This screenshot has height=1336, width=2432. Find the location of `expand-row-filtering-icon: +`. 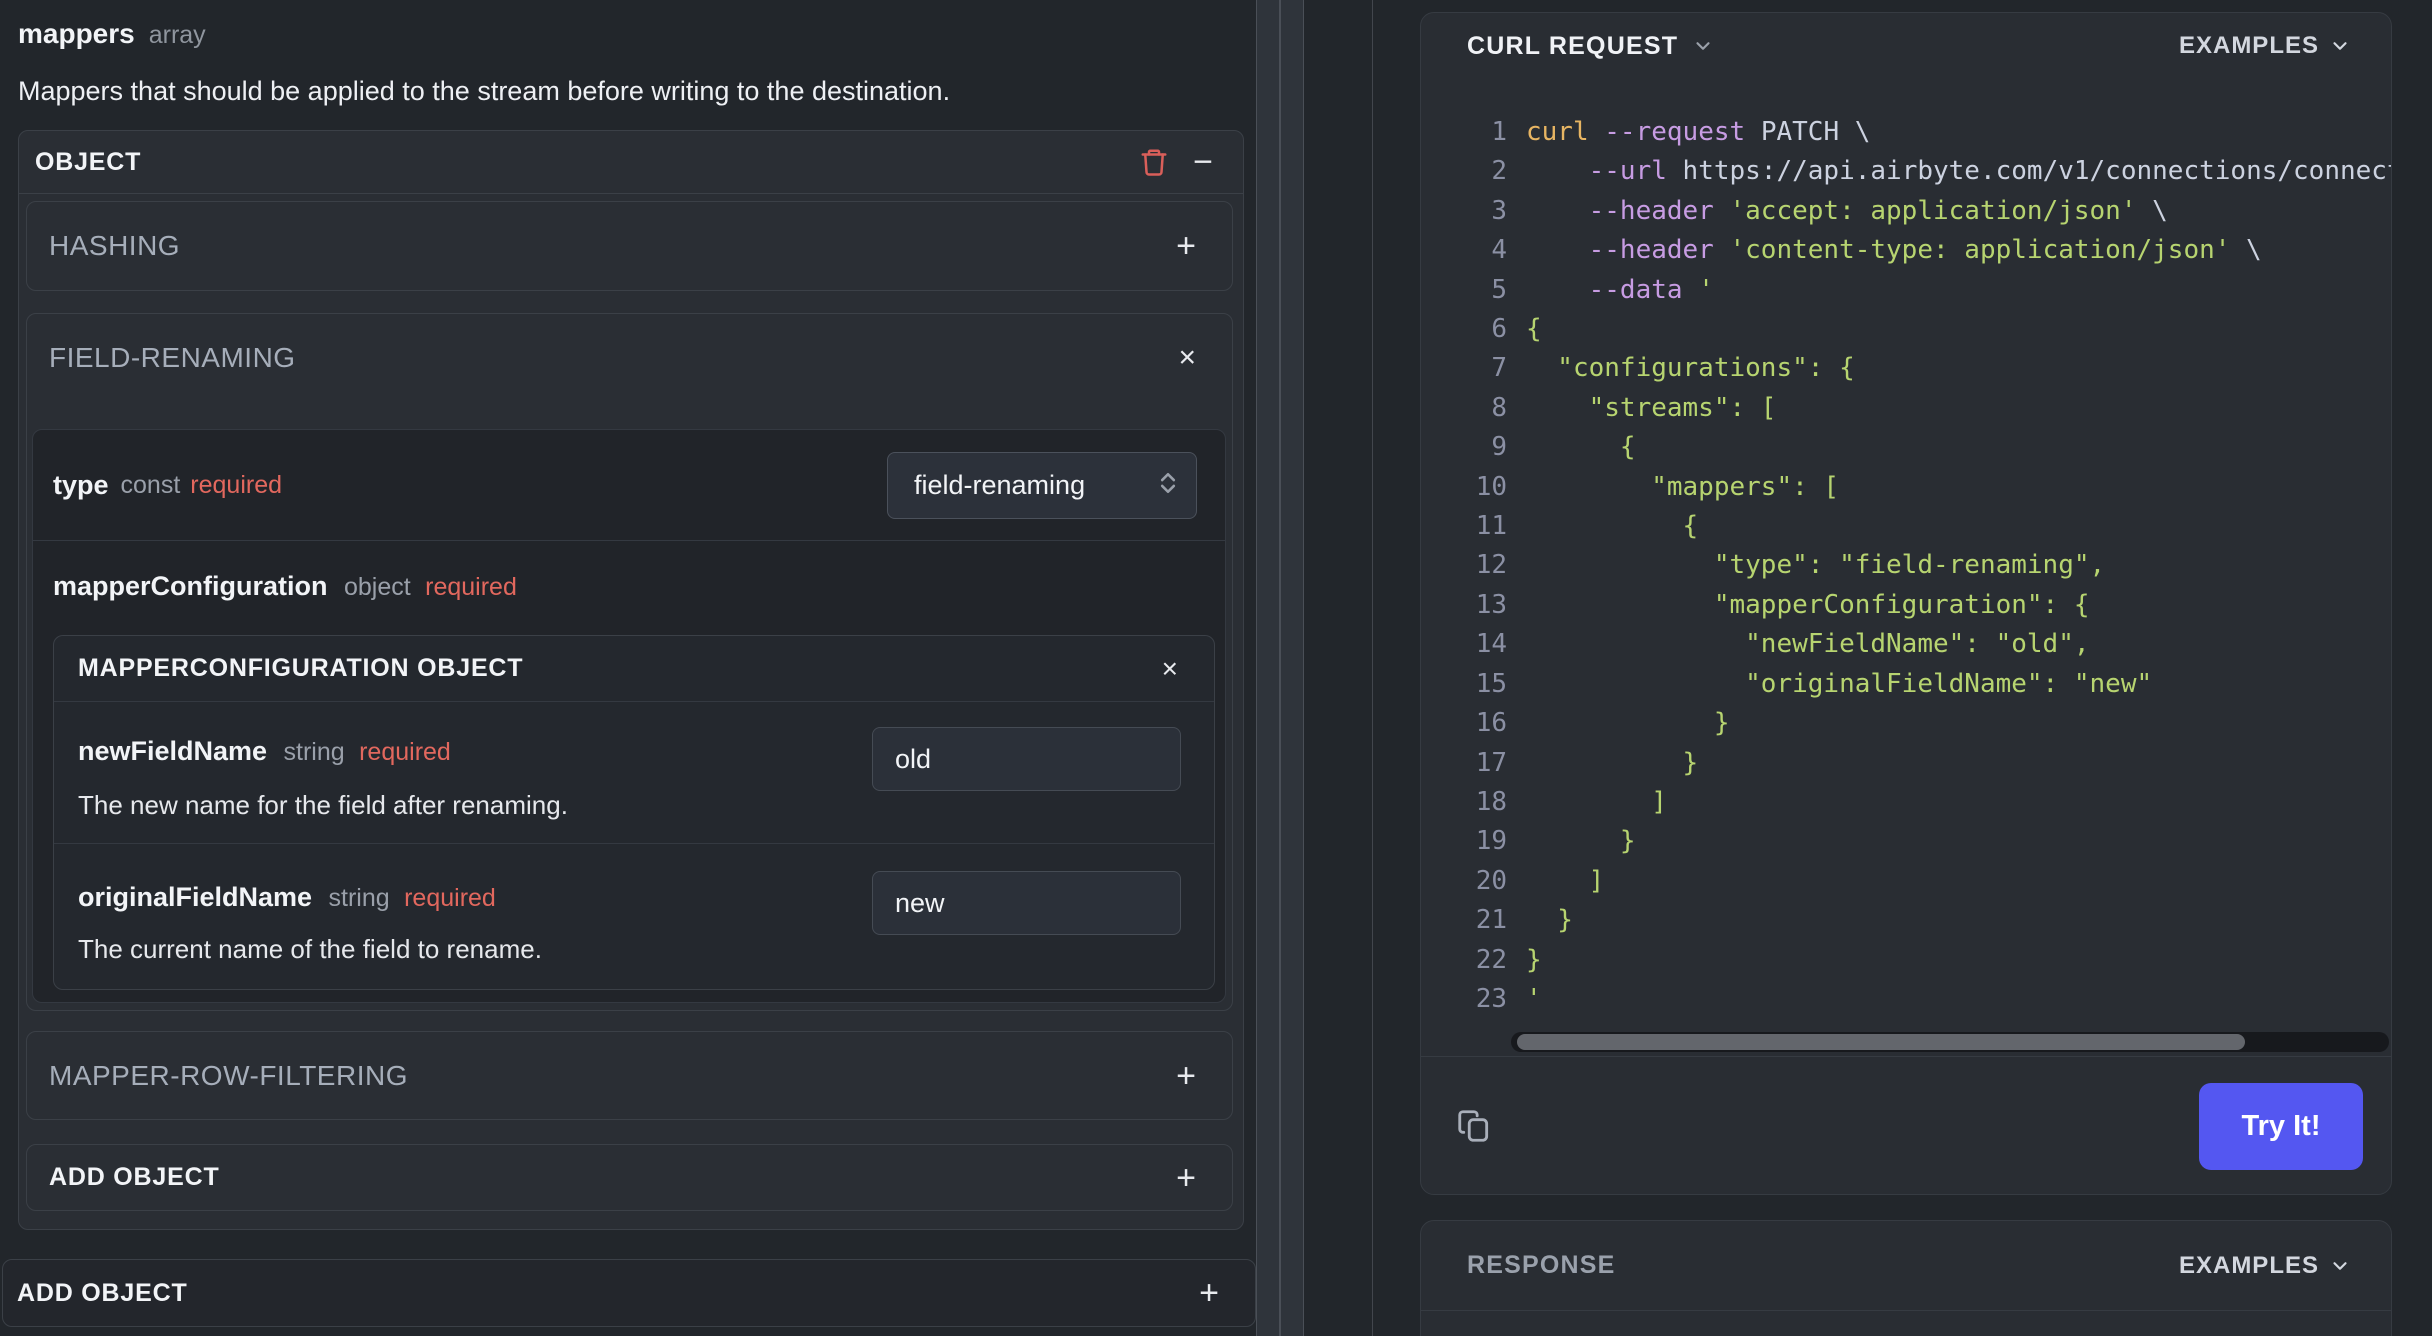

expand-row-filtering-icon: + is located at coordinates (1186, 1076).